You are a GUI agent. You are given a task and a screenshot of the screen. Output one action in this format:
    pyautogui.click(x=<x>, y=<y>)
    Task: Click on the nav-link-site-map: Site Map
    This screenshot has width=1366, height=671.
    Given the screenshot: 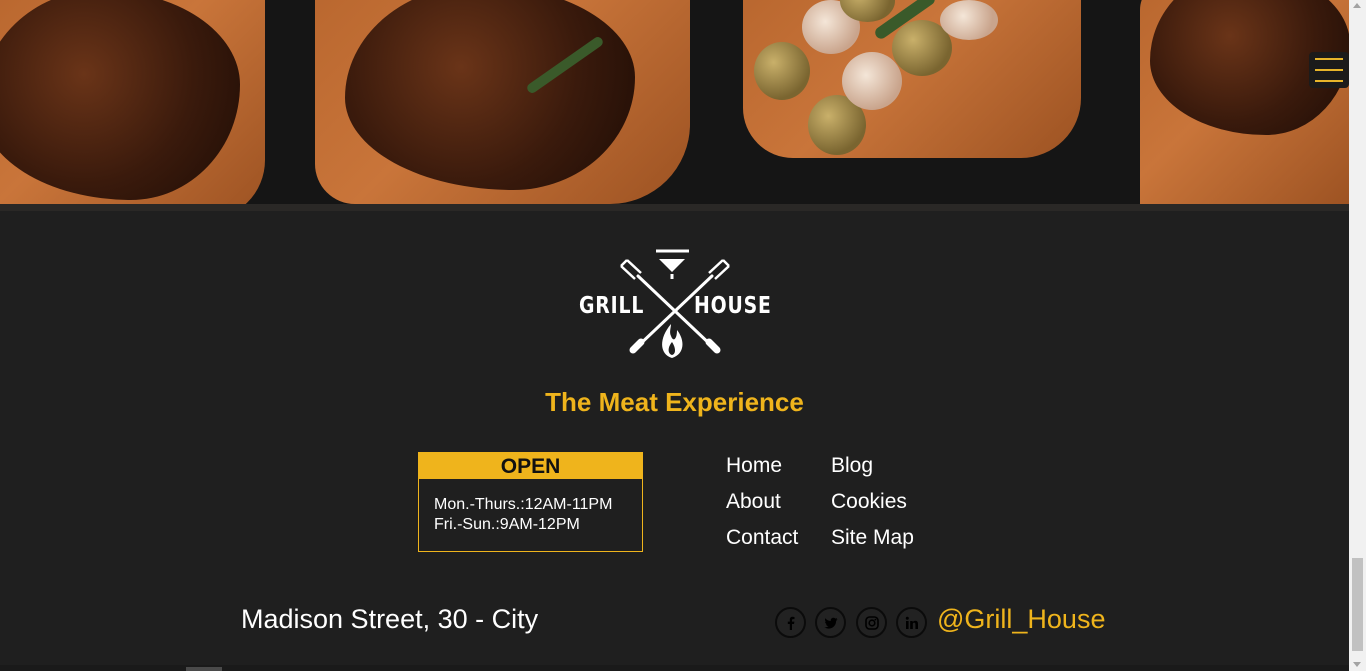 What is the action you would take?
    pyautogui.click(x=872, y=538)
    